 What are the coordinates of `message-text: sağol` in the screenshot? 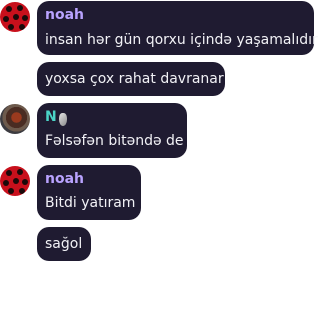 It's located at (64, 244).